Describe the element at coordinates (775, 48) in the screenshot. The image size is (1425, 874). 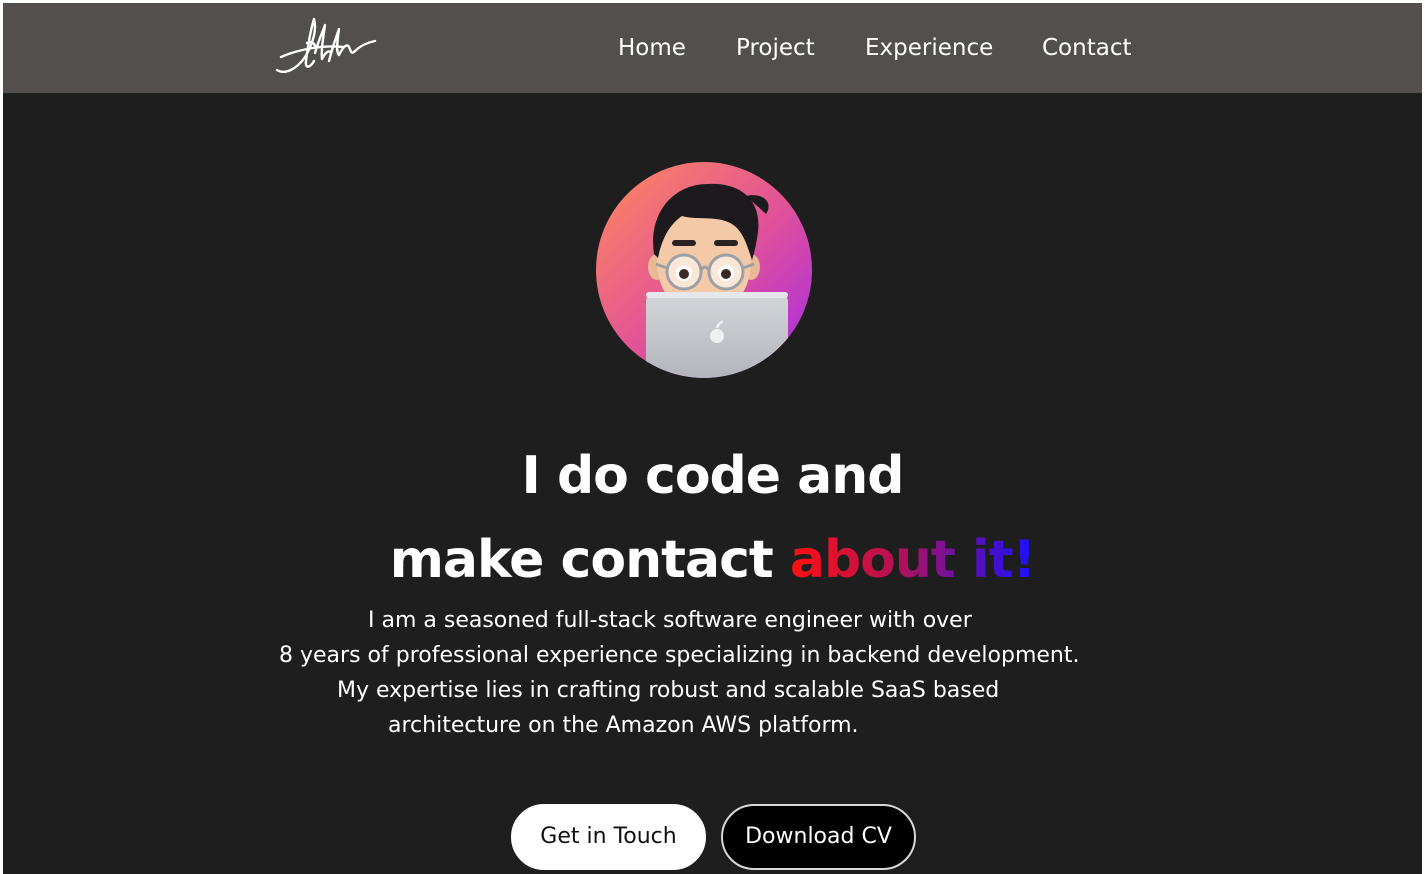
I see `nav-project-link: Project` at that location.